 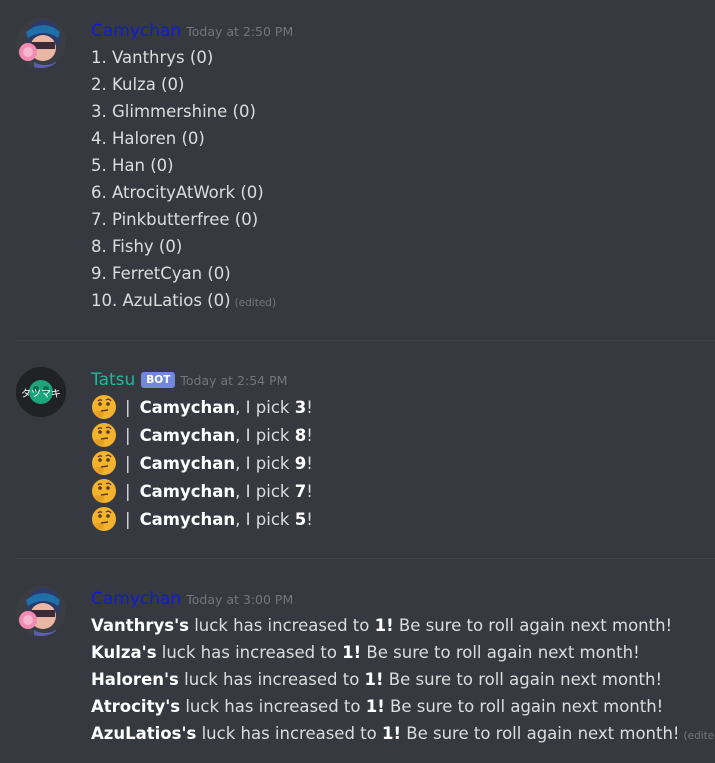 I want to click on list-item: 8. Fishy (0), so click(x=137, y=246).